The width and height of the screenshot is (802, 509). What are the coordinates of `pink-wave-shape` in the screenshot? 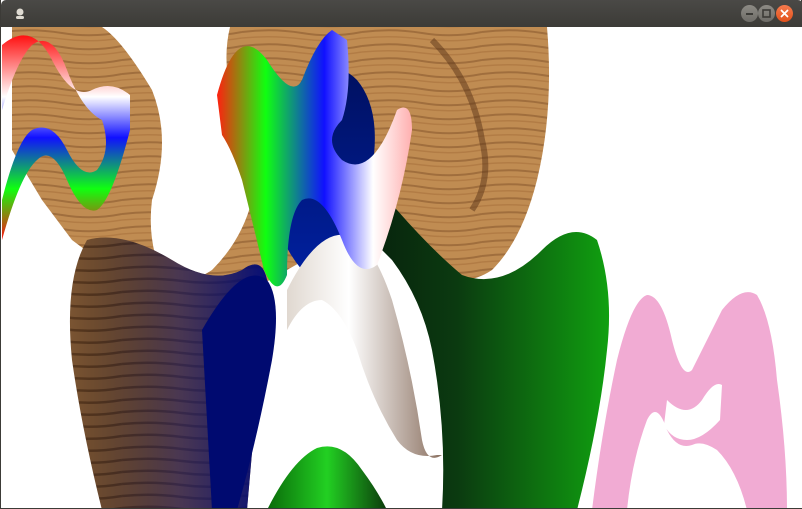 It's located at (689, 400).